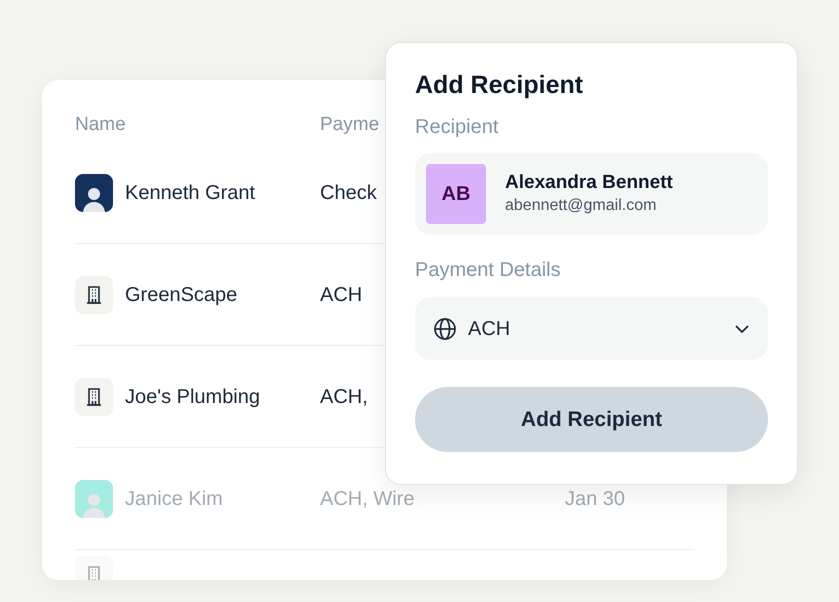  What do you see at coordinates (457, 127) in the screenshot?
I see `field-label: Recipient` at bounding box center [457, 127].